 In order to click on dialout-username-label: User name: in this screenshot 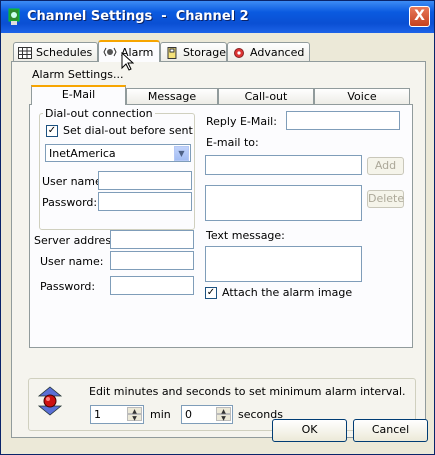, I will do `click(74, 181)`.